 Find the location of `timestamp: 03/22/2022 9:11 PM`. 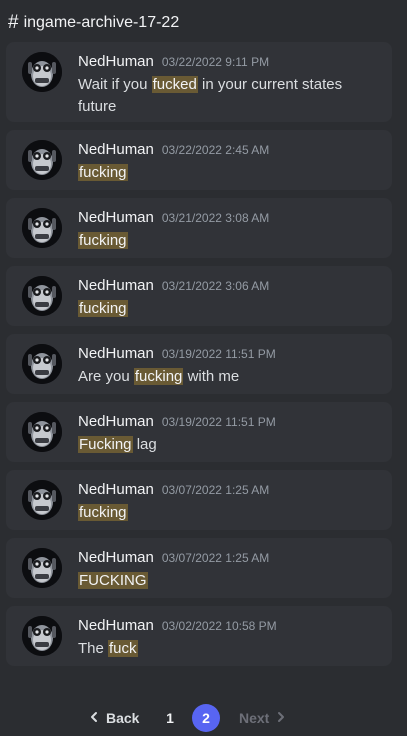

timestamp: 03/22/2022 9:11 PM is located at coordinates (215, 62).